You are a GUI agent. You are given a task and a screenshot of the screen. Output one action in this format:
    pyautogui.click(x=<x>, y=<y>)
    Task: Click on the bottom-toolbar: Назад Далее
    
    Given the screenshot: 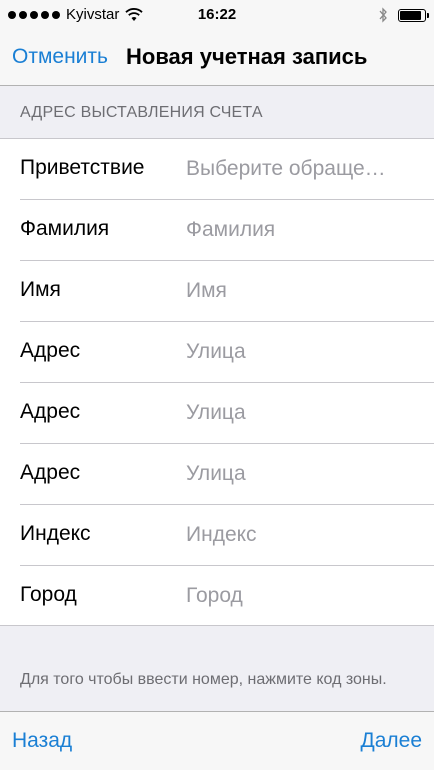 What is the action you would take?
    pyautogui.click(x=217, y=740)
    